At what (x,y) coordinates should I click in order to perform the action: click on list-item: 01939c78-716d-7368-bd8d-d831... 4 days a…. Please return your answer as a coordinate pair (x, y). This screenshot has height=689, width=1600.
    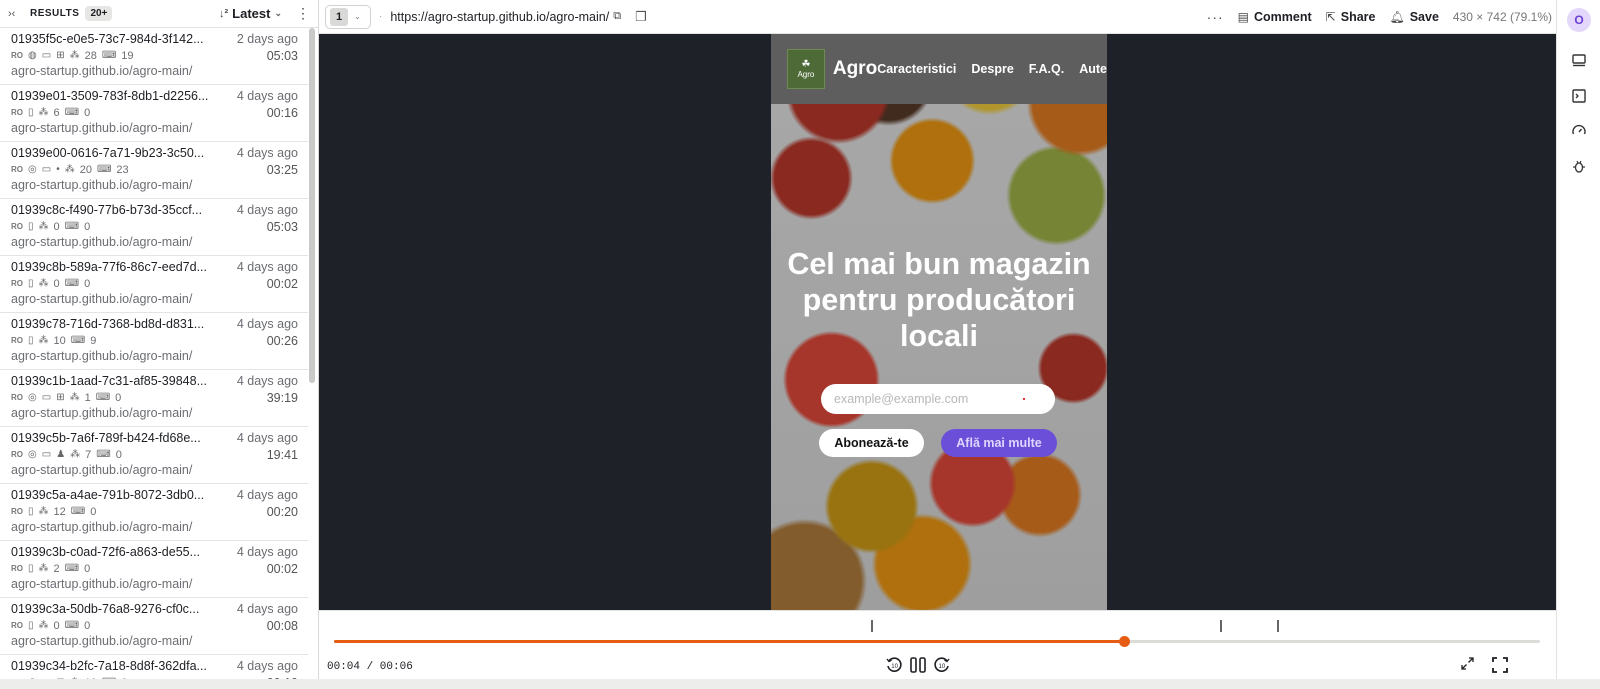
    Looking at the image, I should click on (154, 341).